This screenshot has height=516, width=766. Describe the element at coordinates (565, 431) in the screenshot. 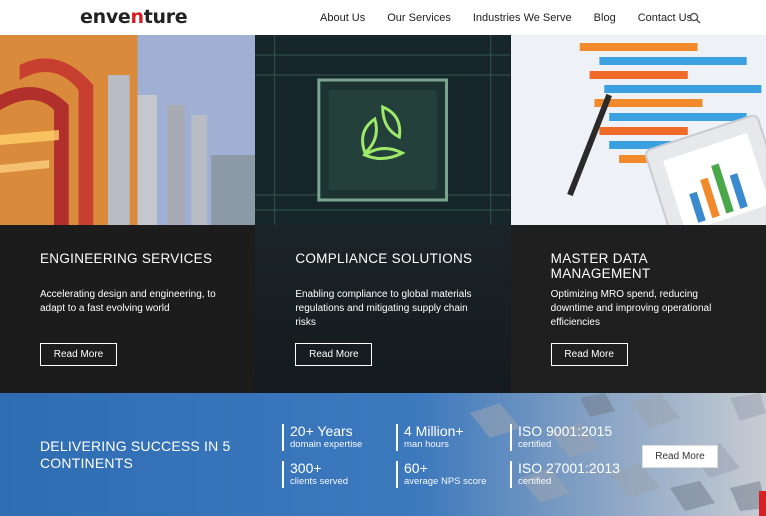

I see `stat-value: ISO 9001:2015` at that location.